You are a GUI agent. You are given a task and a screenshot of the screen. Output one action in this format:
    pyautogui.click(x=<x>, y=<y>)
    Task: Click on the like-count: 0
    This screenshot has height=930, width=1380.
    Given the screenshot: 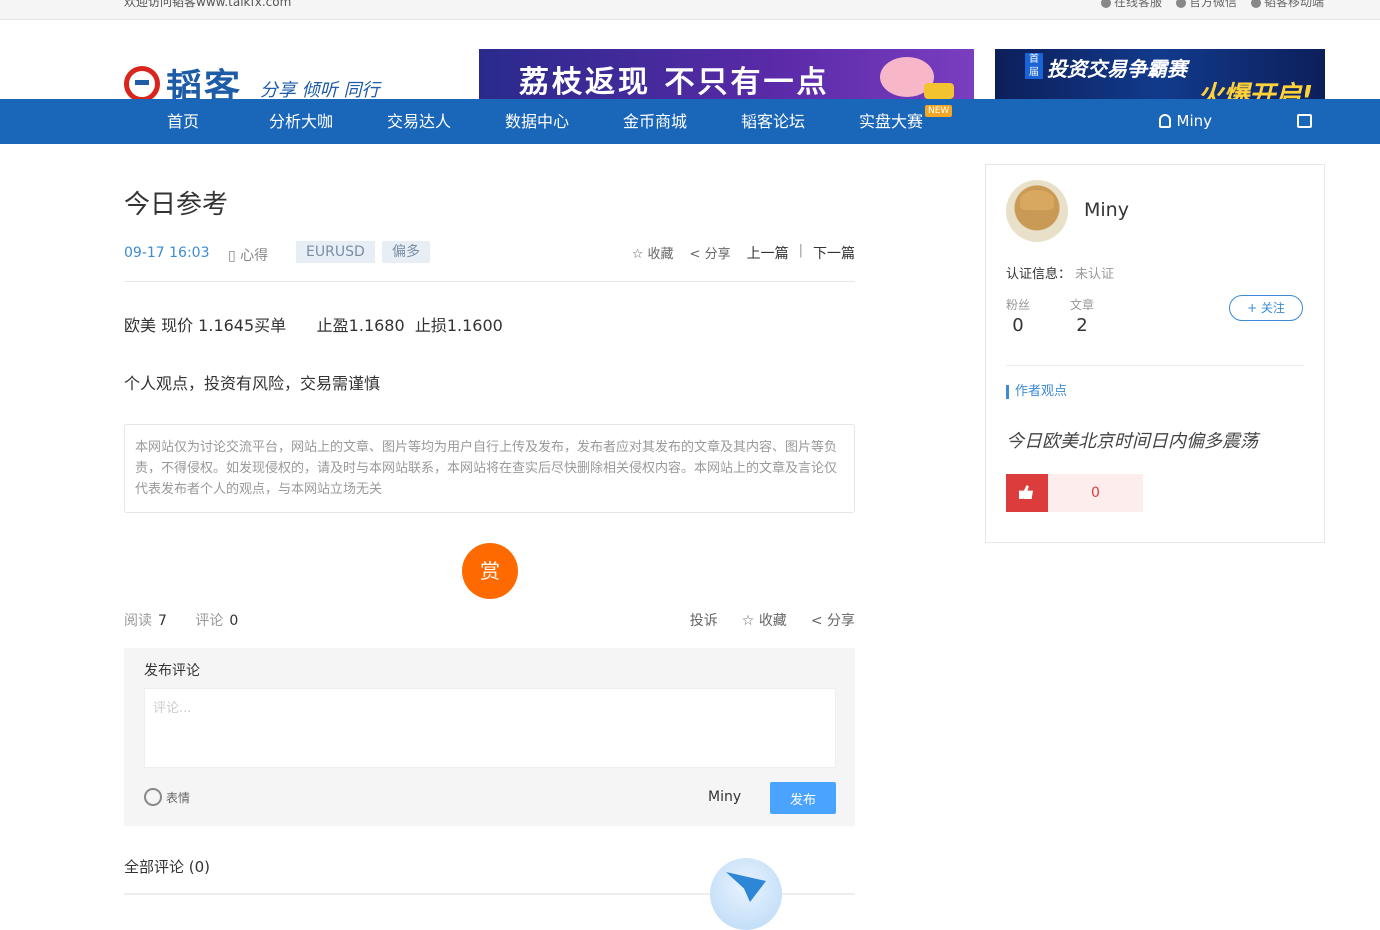 What is the action you would take?
    pyautogui.click(x=1095, y=493)
    